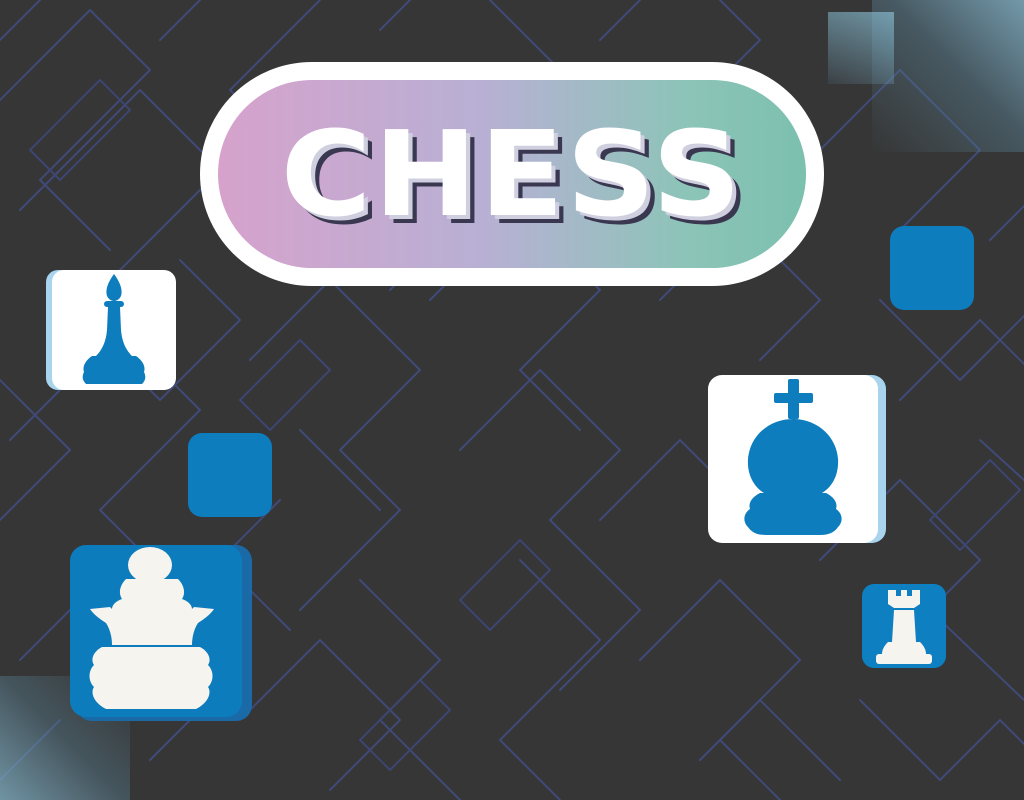  I want to click on king-tile, so click(797, 459).